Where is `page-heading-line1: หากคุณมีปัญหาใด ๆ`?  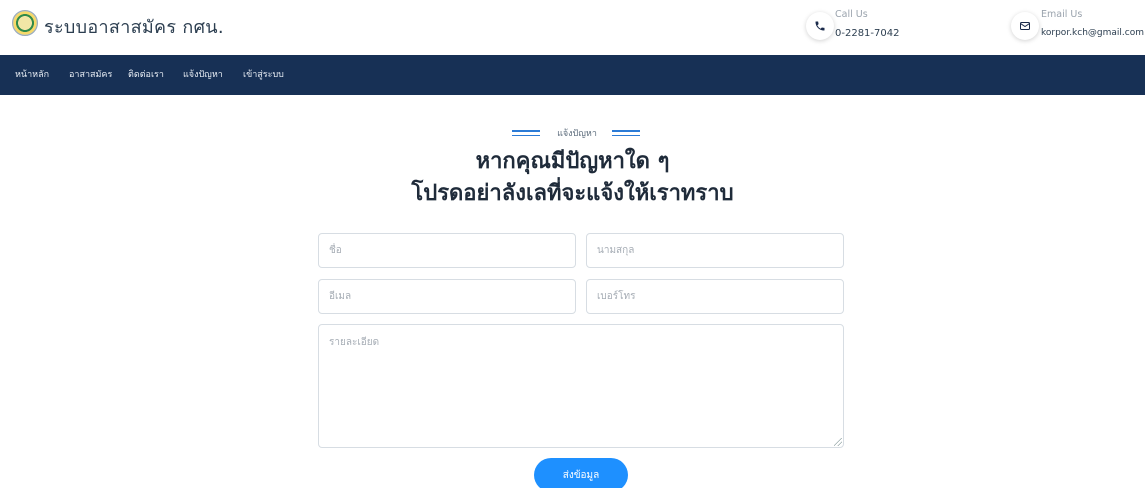
page-heading-line1: หากคุณมีปัญหาใด ๆ is located at coordinates (572, 161).